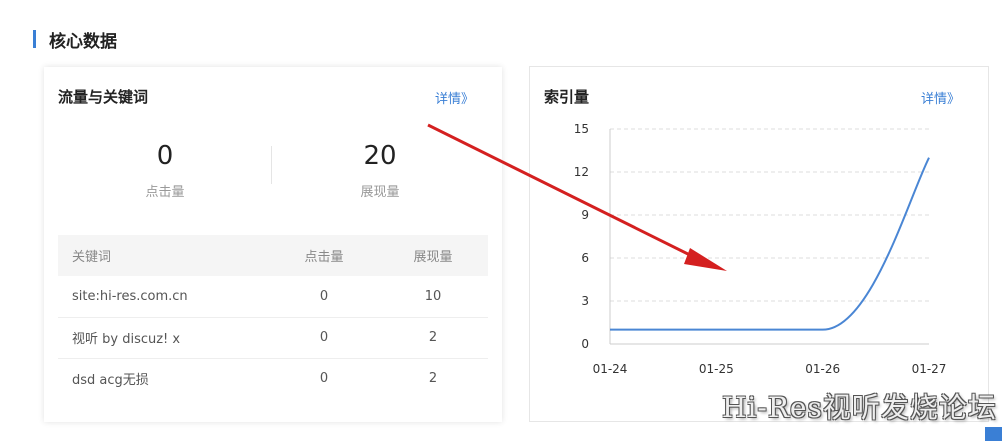 The image size is (1002, 441). I want to click on y-tick-label: 3, so click(585, 301).